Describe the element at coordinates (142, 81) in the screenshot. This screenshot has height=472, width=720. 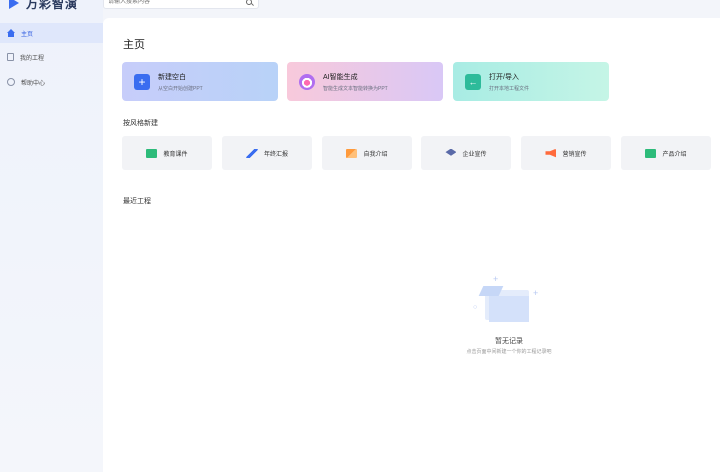
I see `plus-icon: +` at that location.